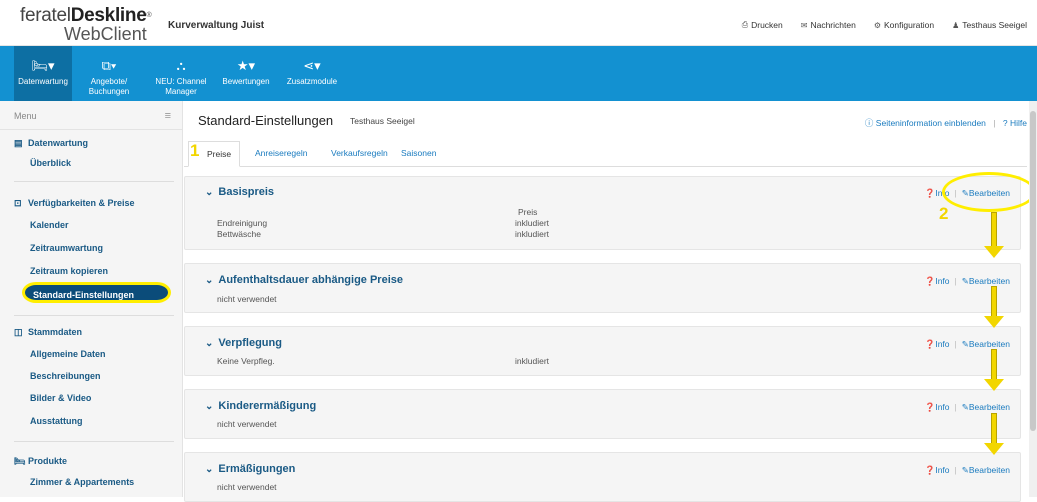  Describe the element at coordinates (767, 25) in the screenshot. I see `print-label: Drucken` at that location.